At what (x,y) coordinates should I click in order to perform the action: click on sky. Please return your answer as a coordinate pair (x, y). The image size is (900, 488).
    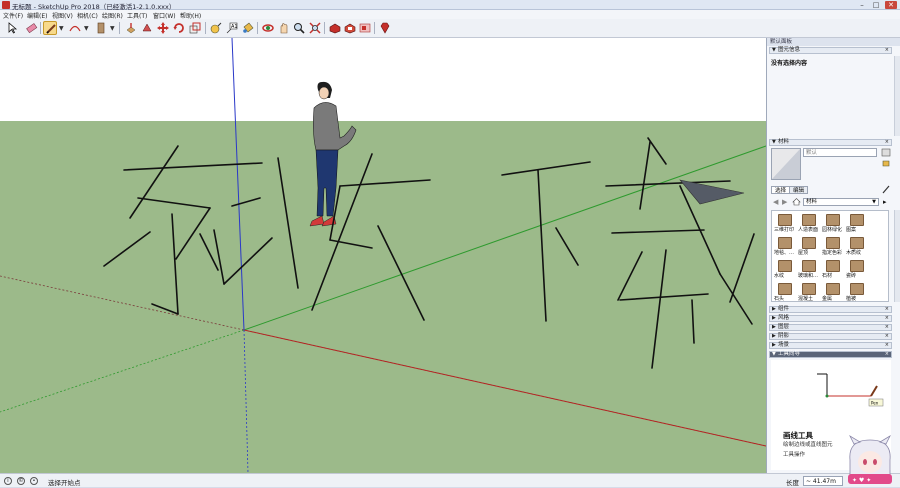
    Looking at the image, I should click on (383, 79).